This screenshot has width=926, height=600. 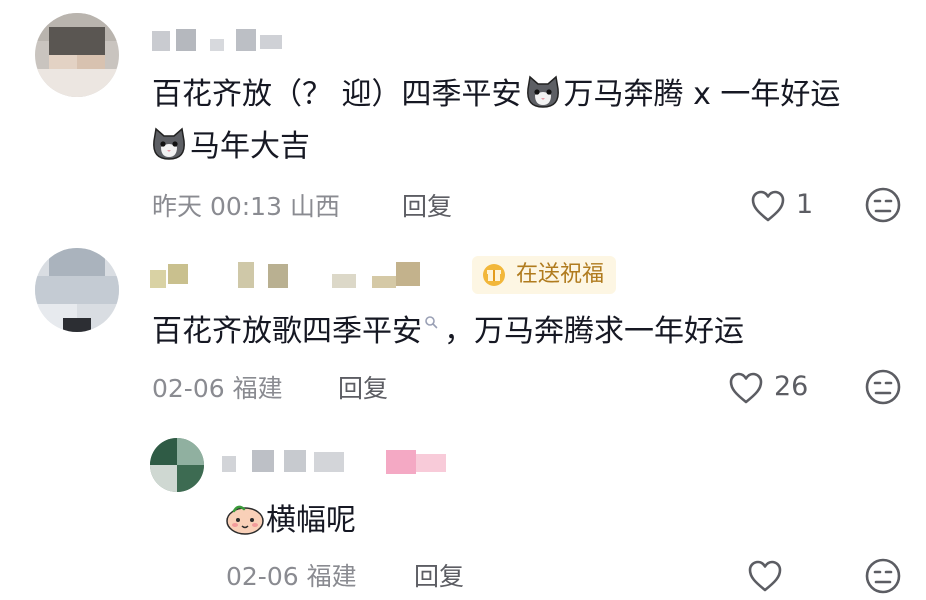 What do you see at coordinates (494, 275) in the screenshot?
I see `gift-icon` at bounding box center [494, 275].